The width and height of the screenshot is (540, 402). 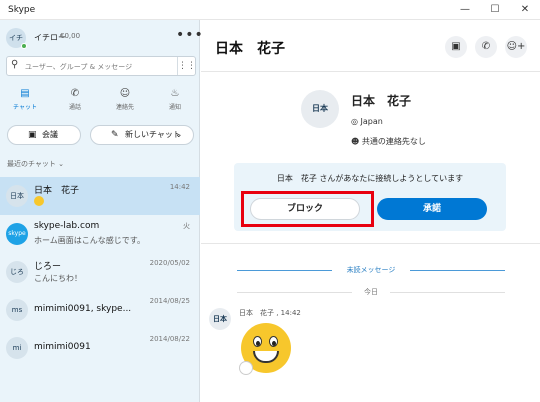 What do you see at coordinates (175, 93) in the screenshot?
I see `bell-icon: ♨` at bounding box center [175, 93].